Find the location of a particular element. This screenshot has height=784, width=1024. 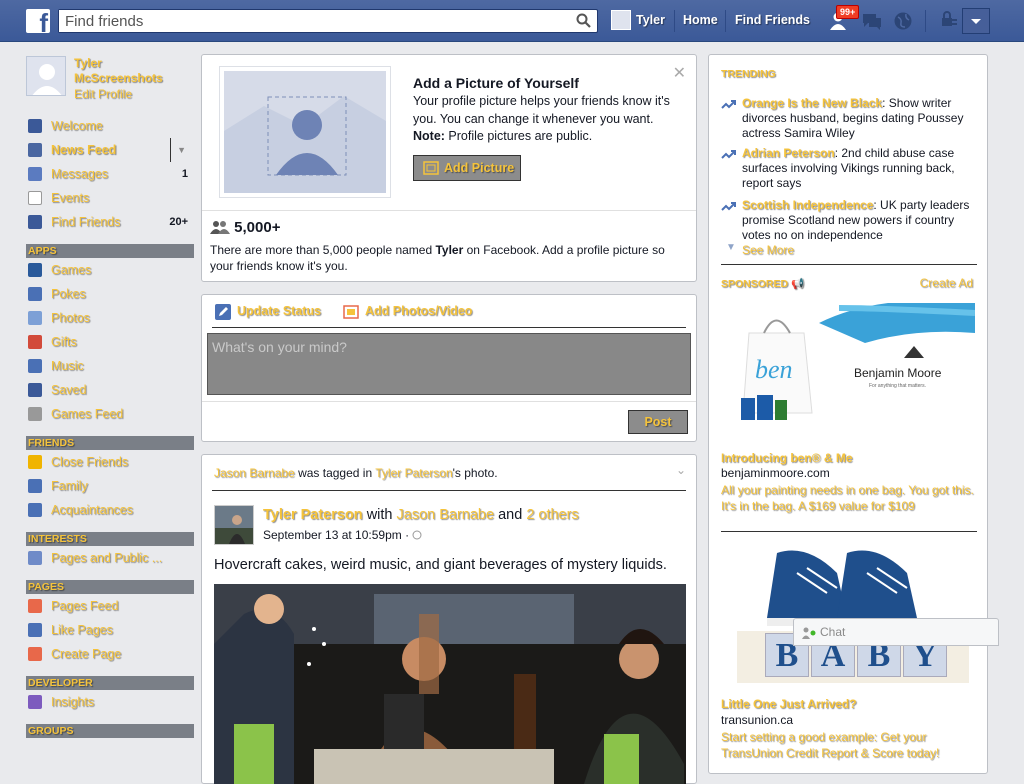

nav-item-gifts: Gifts is located at coordinates (110, 342).